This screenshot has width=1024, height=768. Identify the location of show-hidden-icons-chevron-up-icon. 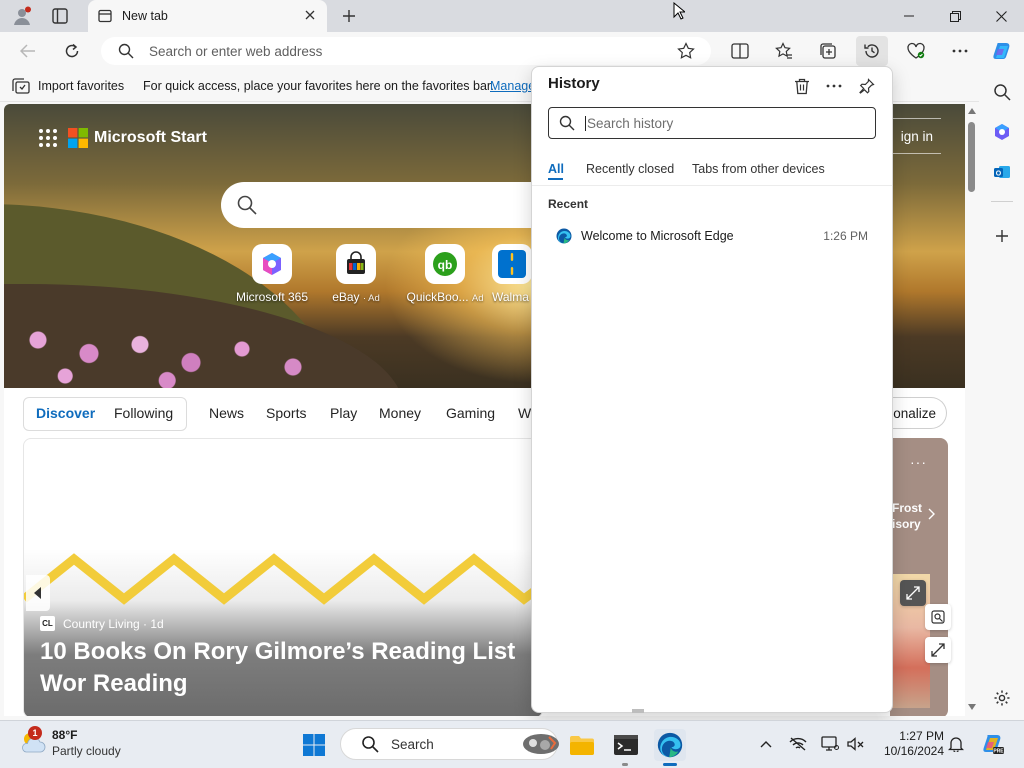
(766, 744).